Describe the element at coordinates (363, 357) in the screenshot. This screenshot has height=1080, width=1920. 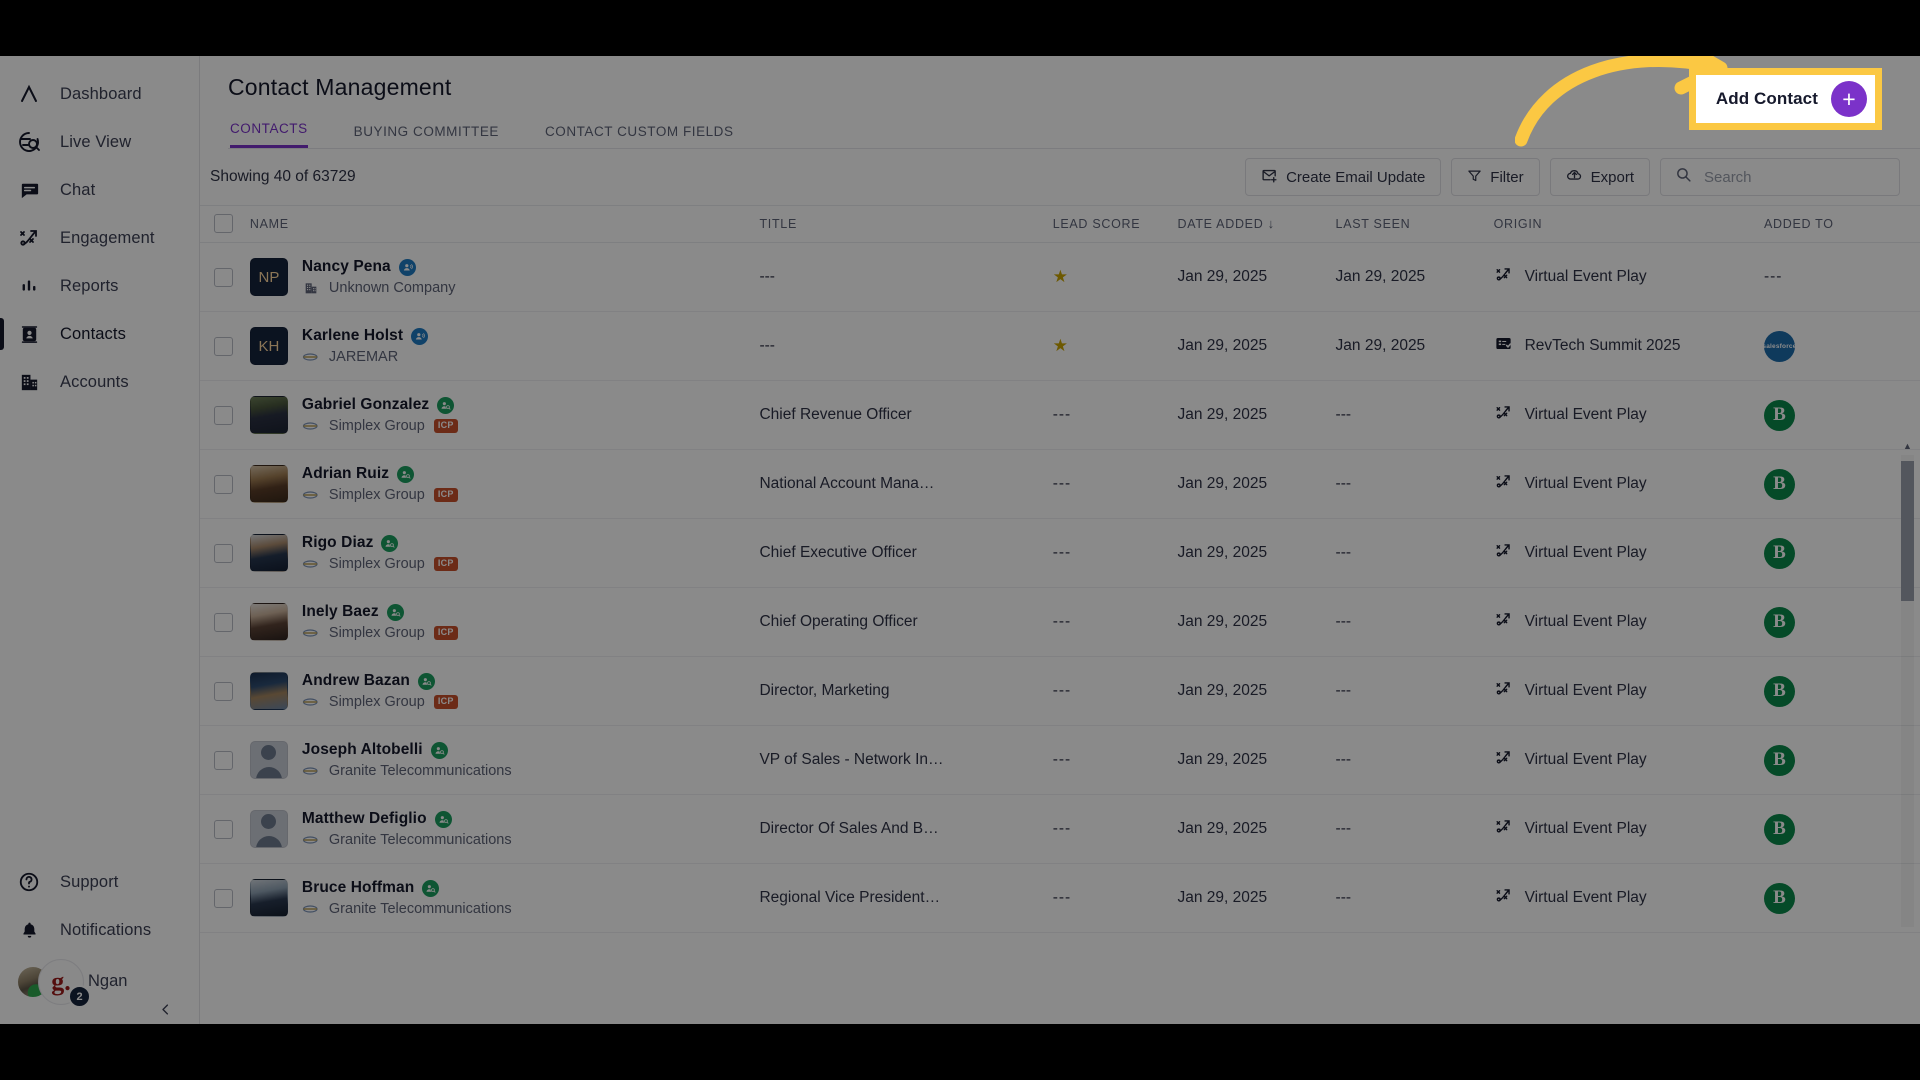
I see `company-name: JAREMAR` at that location.